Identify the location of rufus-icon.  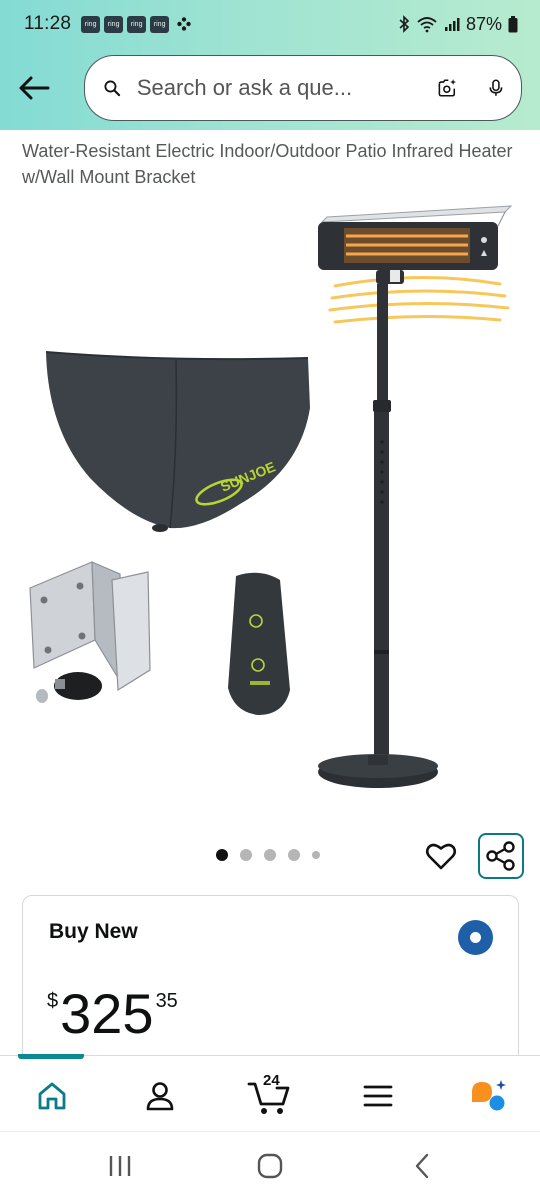
(489, 1095).